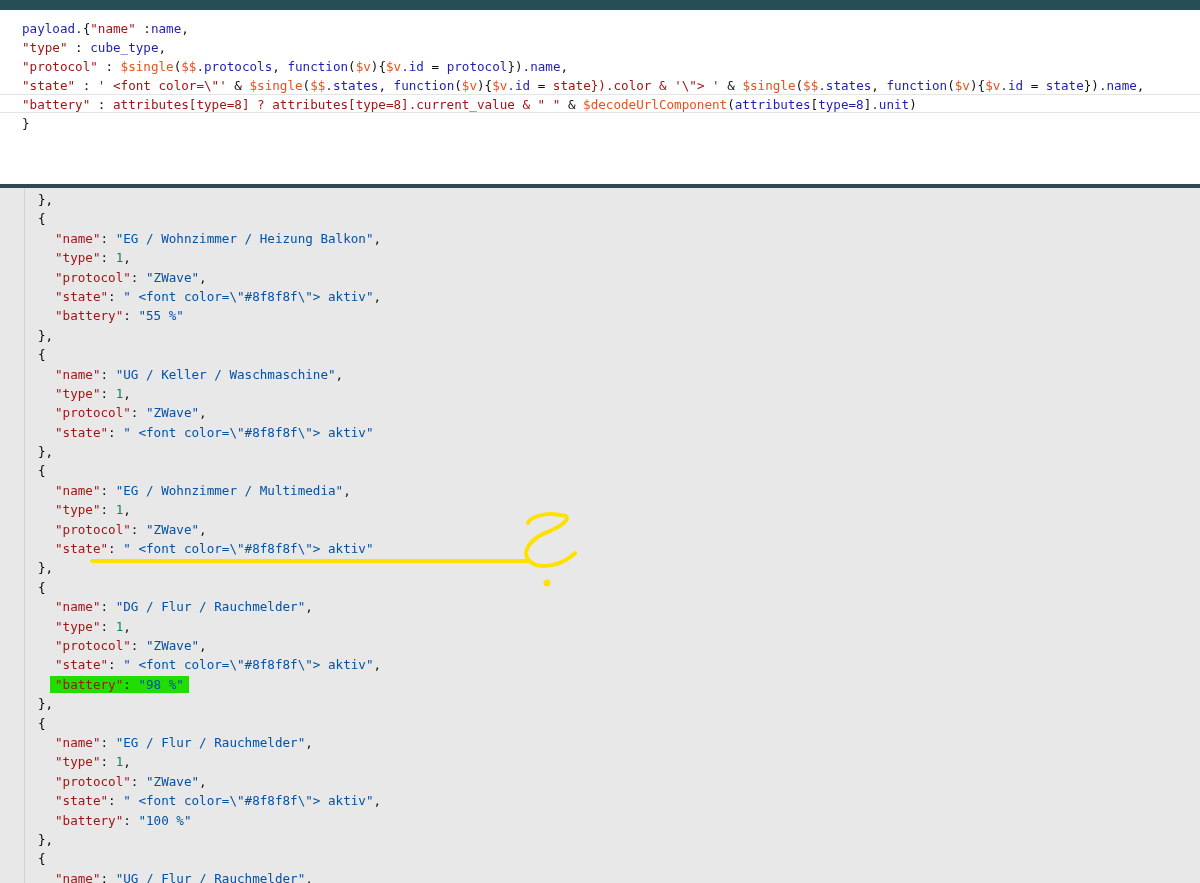 The height and width of the screenshot is (883, 1200). What do you see at coordinates (218, 238) in the screenshot?
I see `json-field: "name": "EG / Wohnzimmer / Heizung Balkon",` at bounding box center [218, 238].